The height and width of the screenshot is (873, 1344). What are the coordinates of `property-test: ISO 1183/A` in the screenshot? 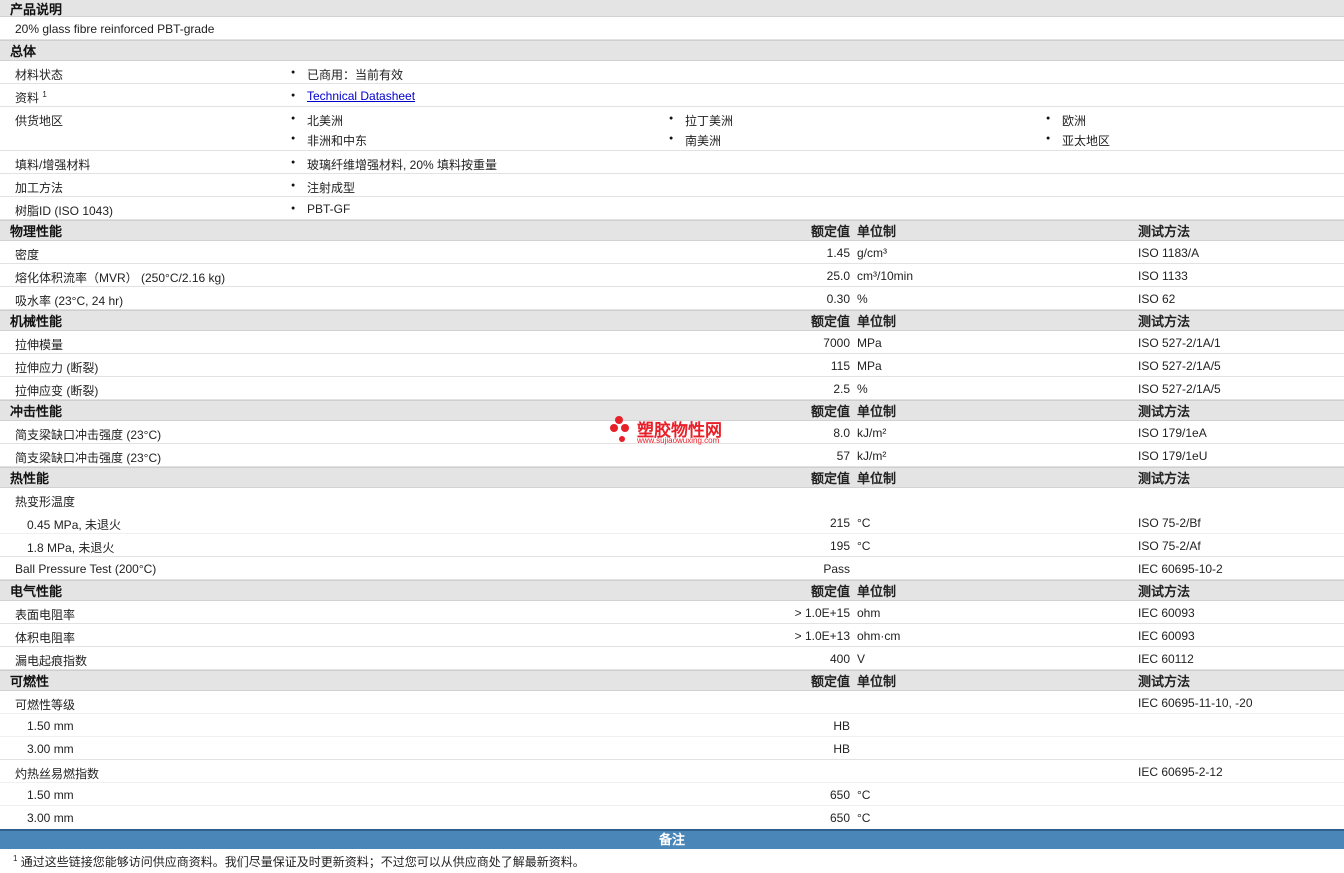 It's located at (1169, 253).